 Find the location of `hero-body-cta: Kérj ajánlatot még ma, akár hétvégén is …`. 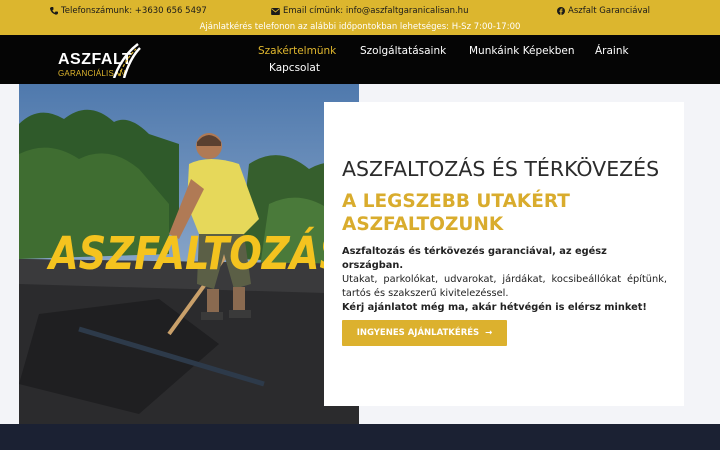

hero-body-cta: Kérj ajánlatot még ma, akár hétvégén is … is located at coordinates (494, 307).